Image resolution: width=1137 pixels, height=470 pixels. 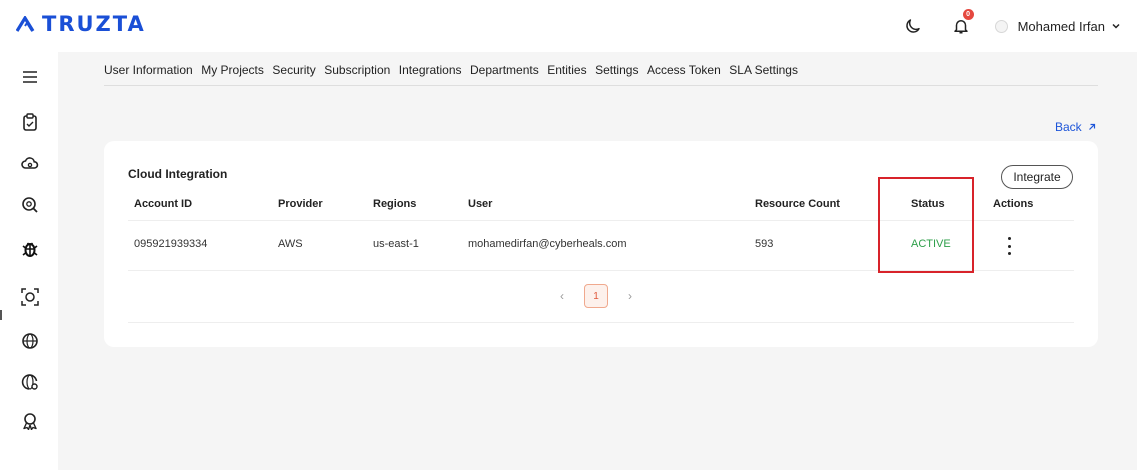 I want to click on dark-mode-toggle, so click(x=913, y=26).